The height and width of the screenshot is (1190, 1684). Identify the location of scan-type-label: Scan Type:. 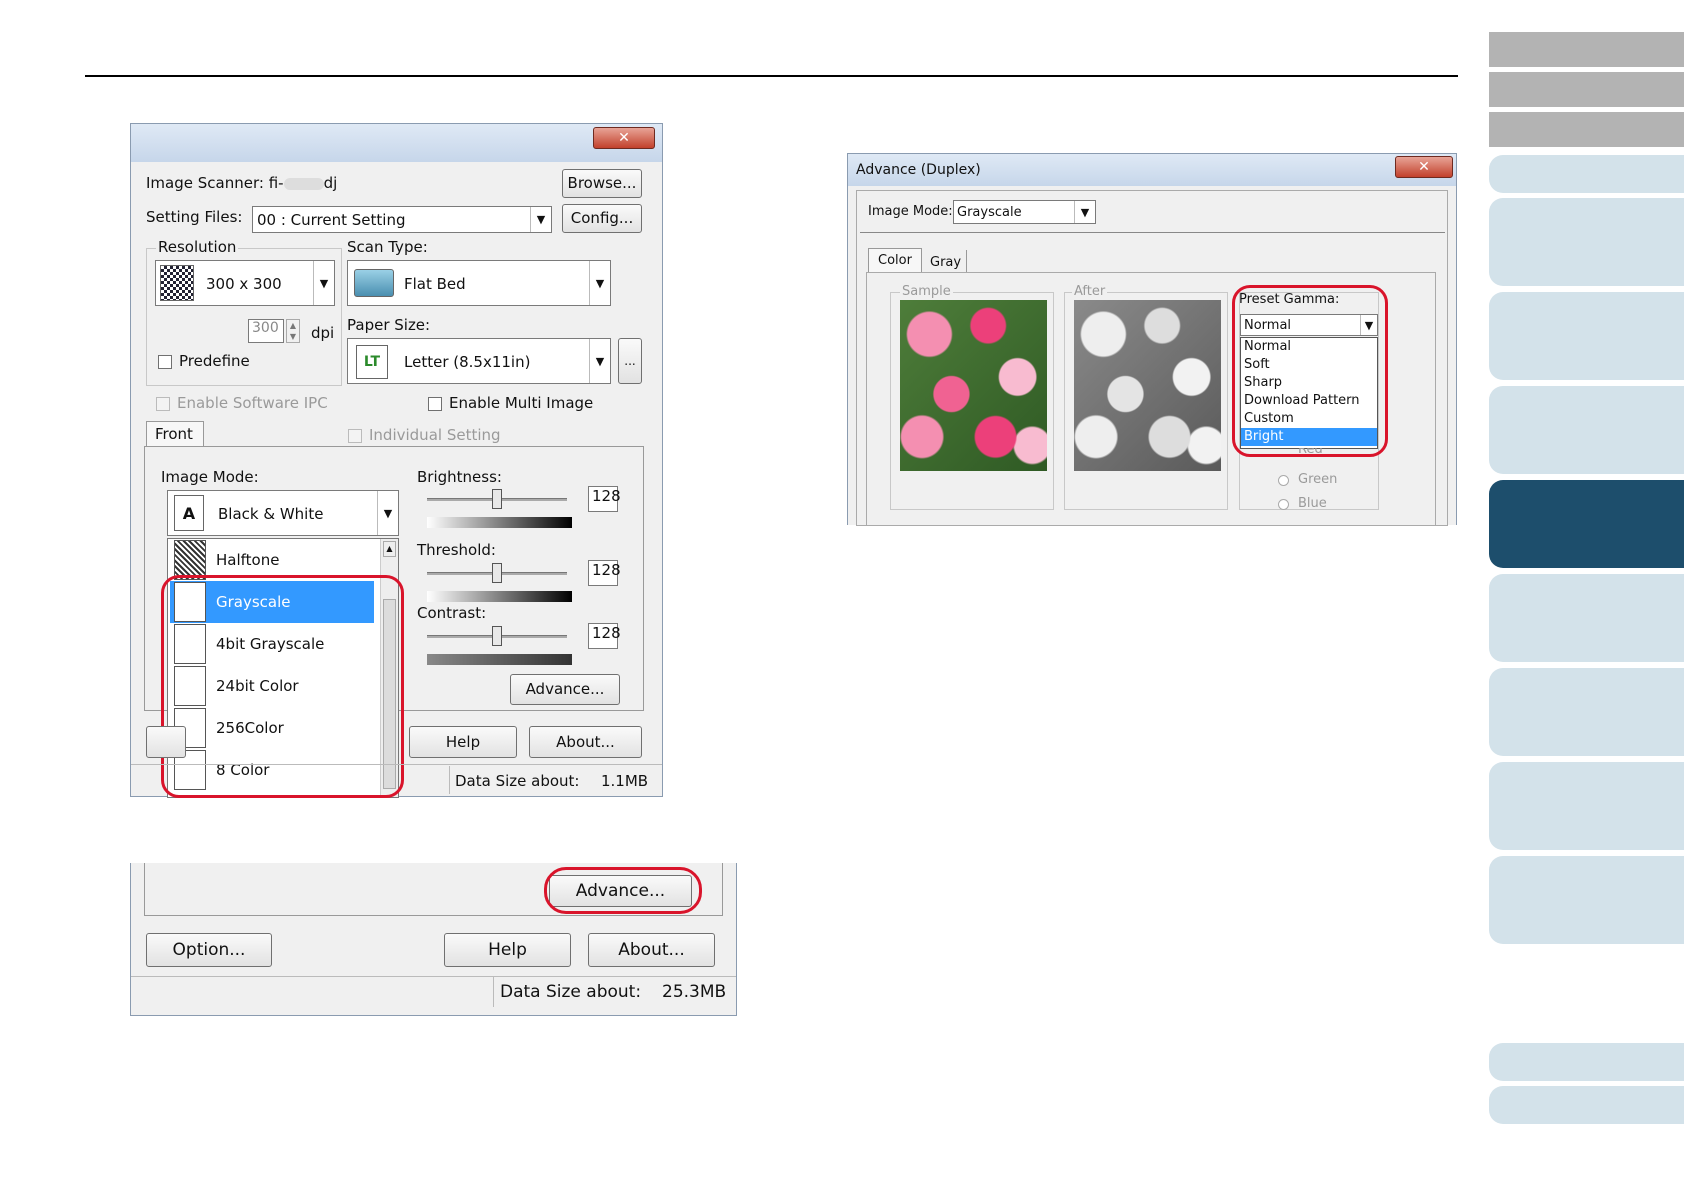
(387, 247).